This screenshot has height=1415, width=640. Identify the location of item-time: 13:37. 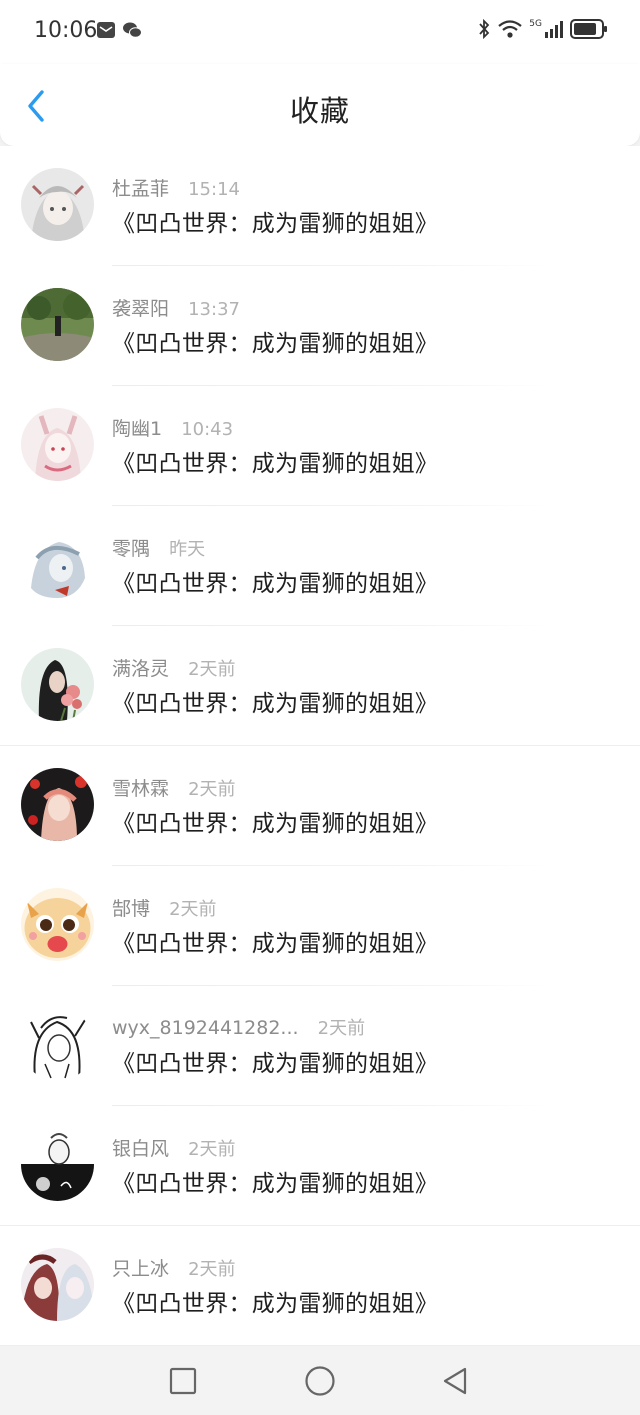
(214, 309).